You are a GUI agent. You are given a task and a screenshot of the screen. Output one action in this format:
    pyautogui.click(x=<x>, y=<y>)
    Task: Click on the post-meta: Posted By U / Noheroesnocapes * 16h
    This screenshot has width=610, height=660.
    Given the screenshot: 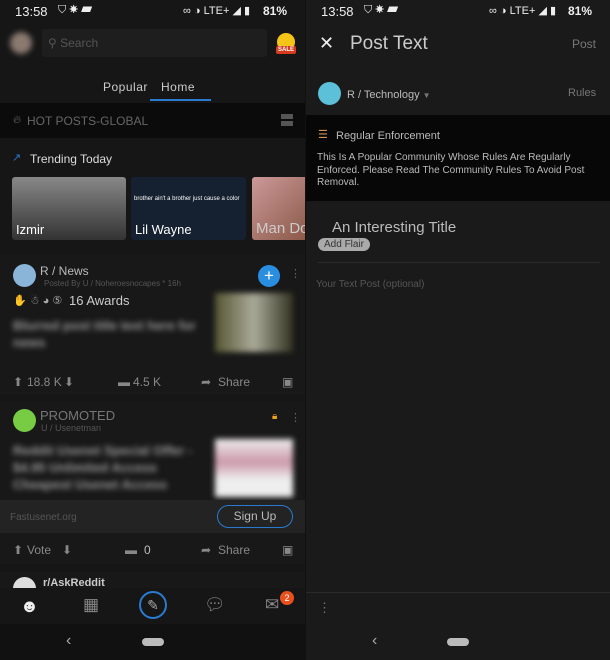 What is the action you would take?
    pyautogui.click(x=112, y=283)
    